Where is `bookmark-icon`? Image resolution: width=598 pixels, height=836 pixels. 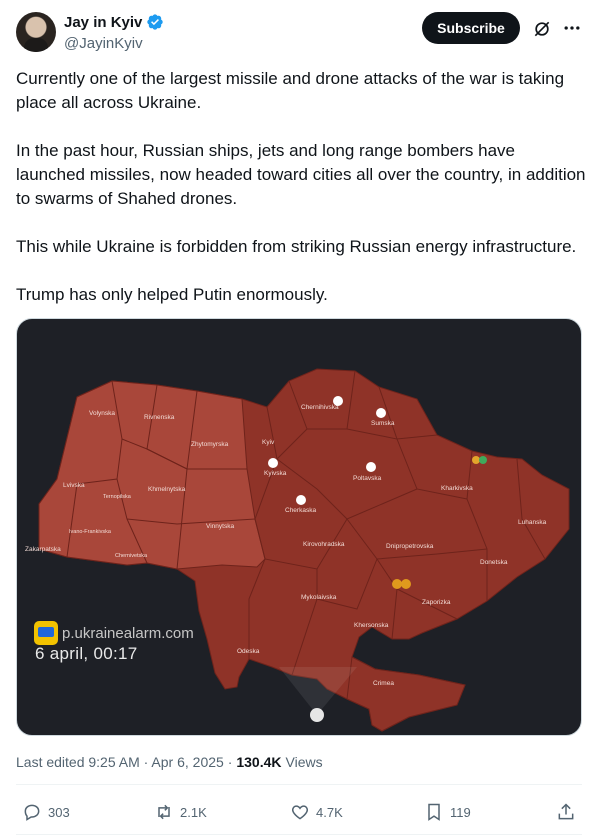
bookmark-icon is located at coordinates (434, 812).